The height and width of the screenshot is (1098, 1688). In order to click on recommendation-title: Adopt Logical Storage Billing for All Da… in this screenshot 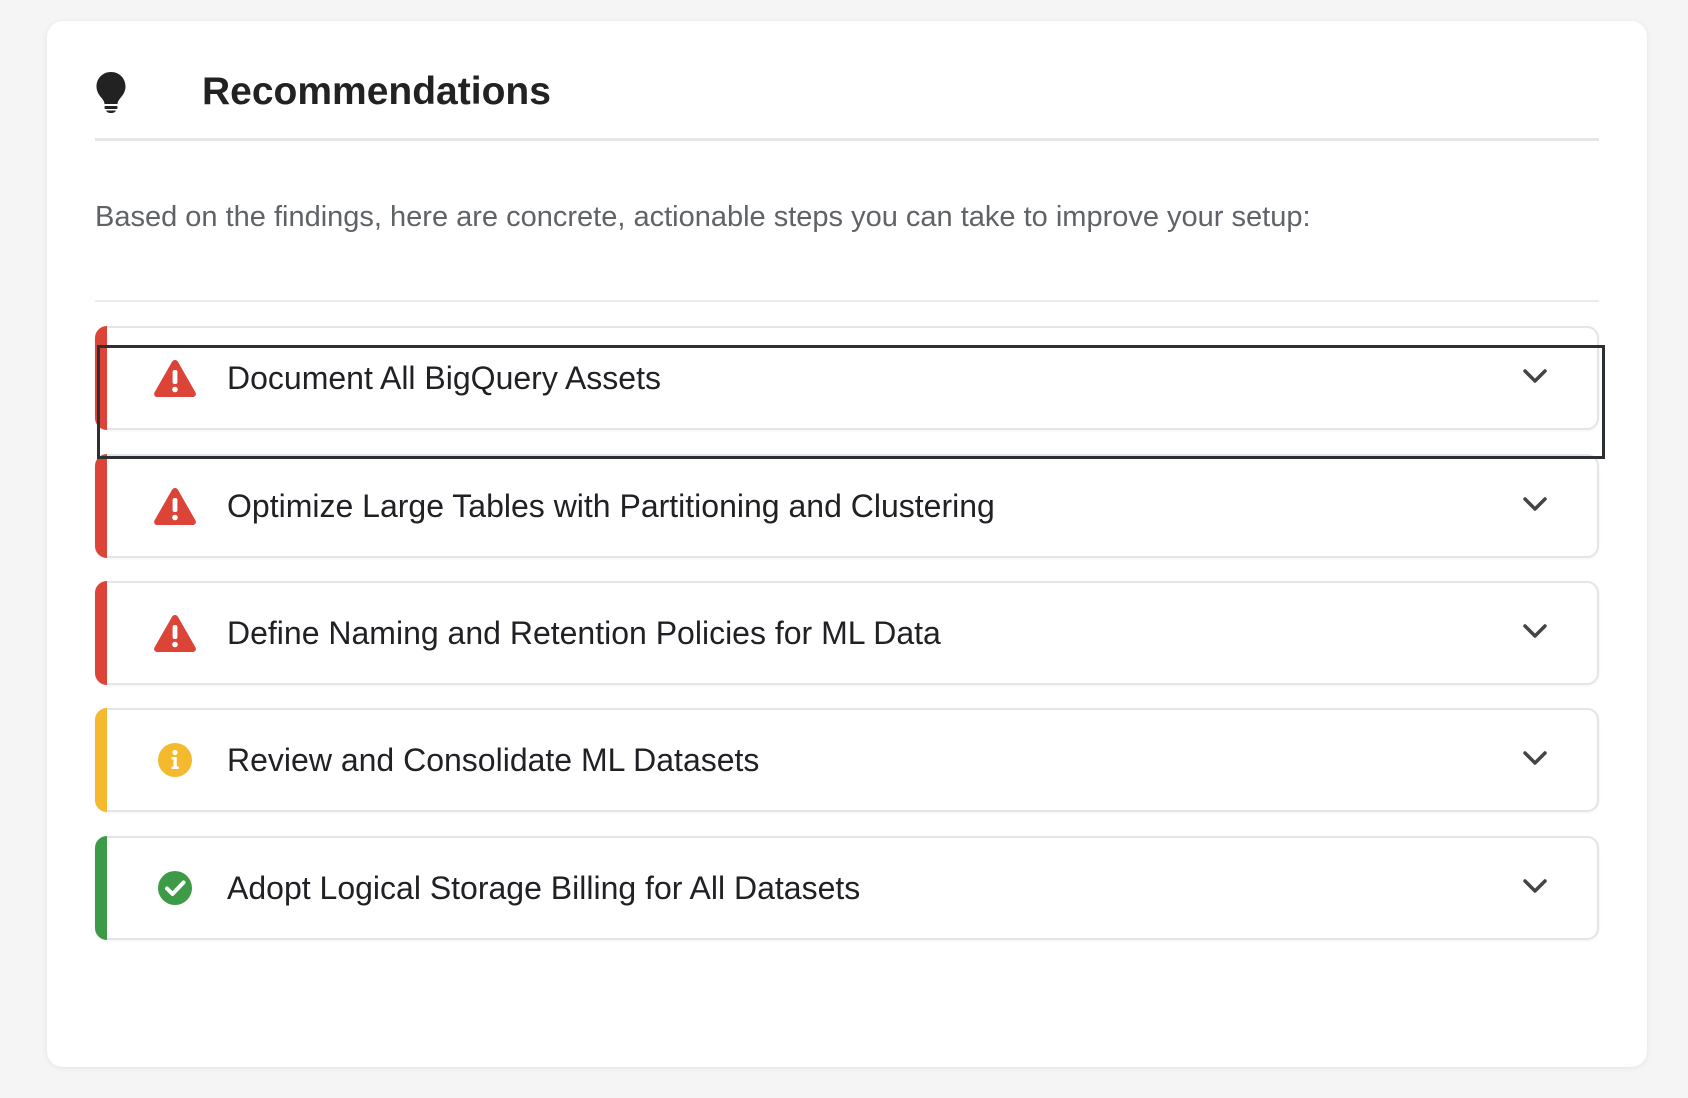, I will do `click(544, 888)`.